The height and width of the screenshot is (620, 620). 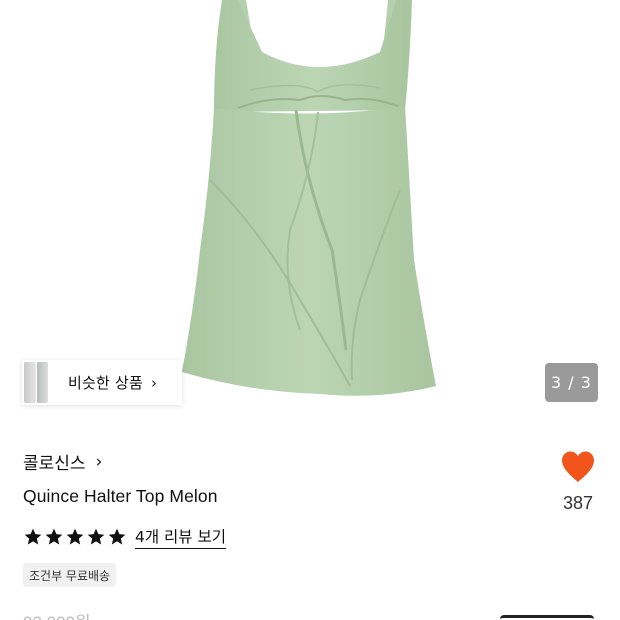 I want to click on rating-row: 4개 리뷰 보기, so click(x=125, y=537).